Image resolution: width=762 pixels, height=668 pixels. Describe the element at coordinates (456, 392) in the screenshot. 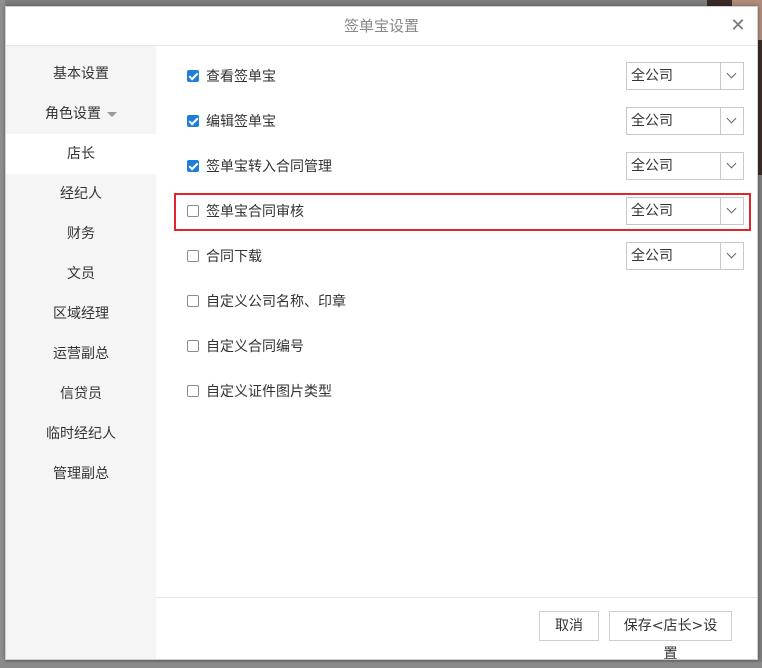

I see `permission-row: 自定义证件图片类型` at that location.